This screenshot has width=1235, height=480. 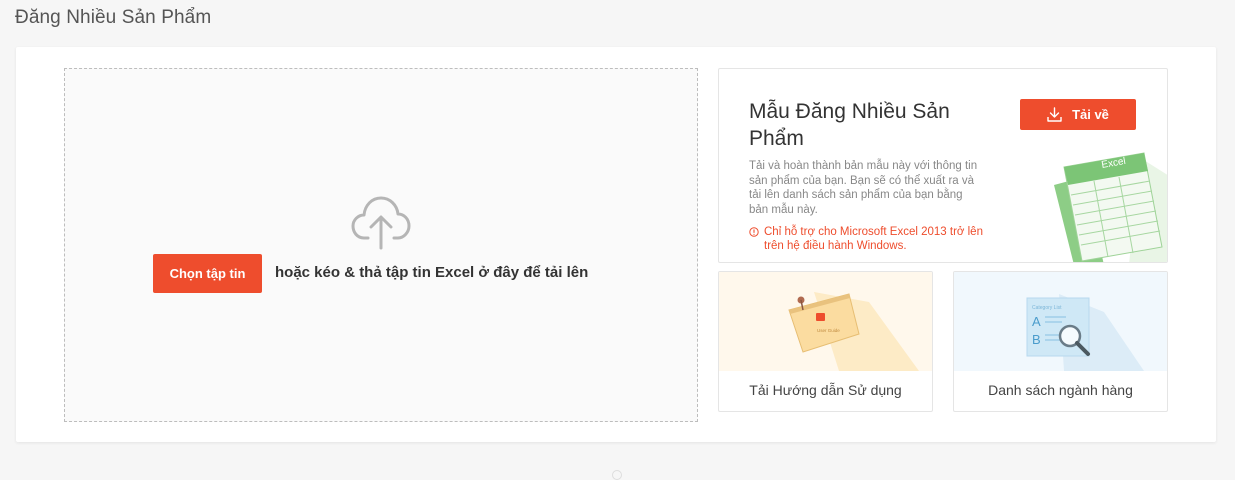 I want to click on user-guide-tile: User Guide Tải Hướng dẫn Sử dụng, so click(x=825, y=341).